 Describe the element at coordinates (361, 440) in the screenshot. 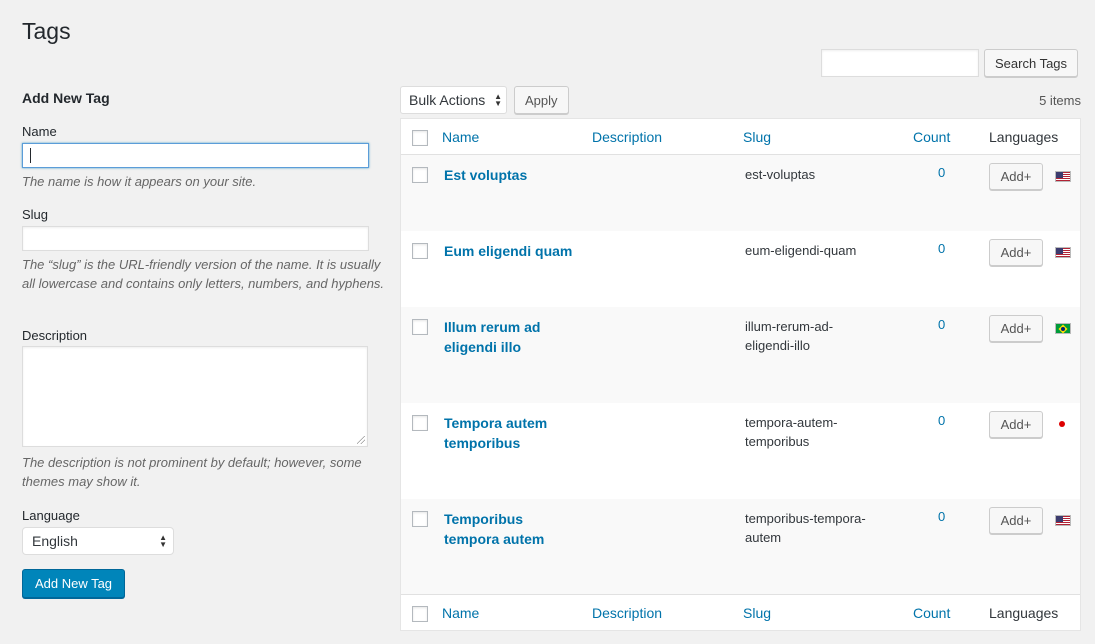

I see `resize-handle-icon` at that location.